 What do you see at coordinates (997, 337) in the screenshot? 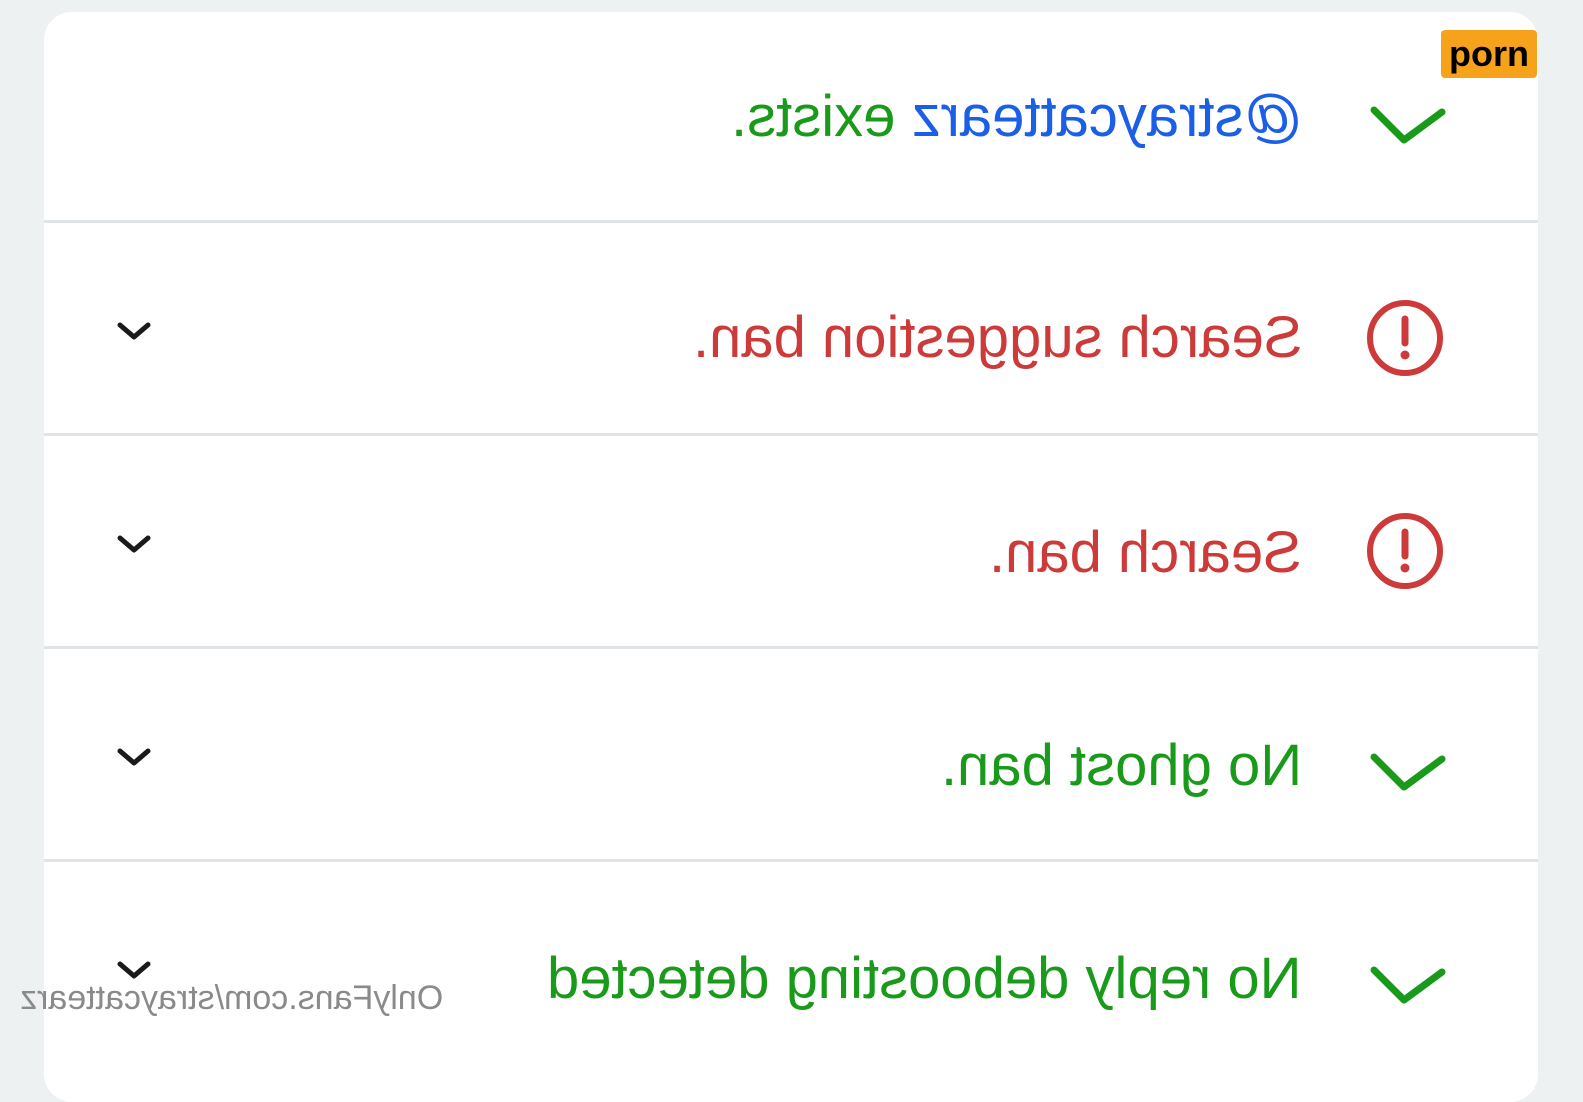
I see `result-text: Search suggestion ban.` at bounding box center [997, 337].